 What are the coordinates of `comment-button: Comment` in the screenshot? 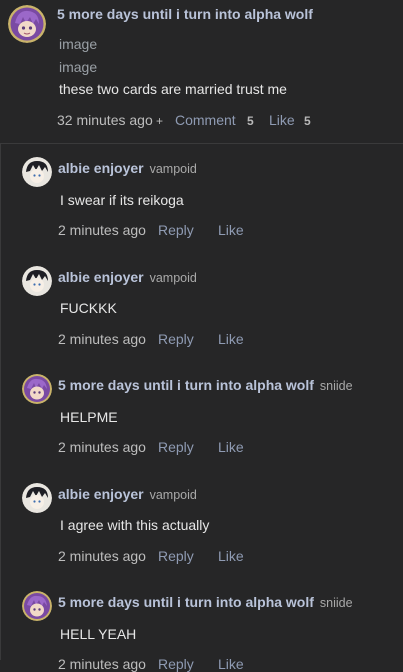 It's located at (205, 120).